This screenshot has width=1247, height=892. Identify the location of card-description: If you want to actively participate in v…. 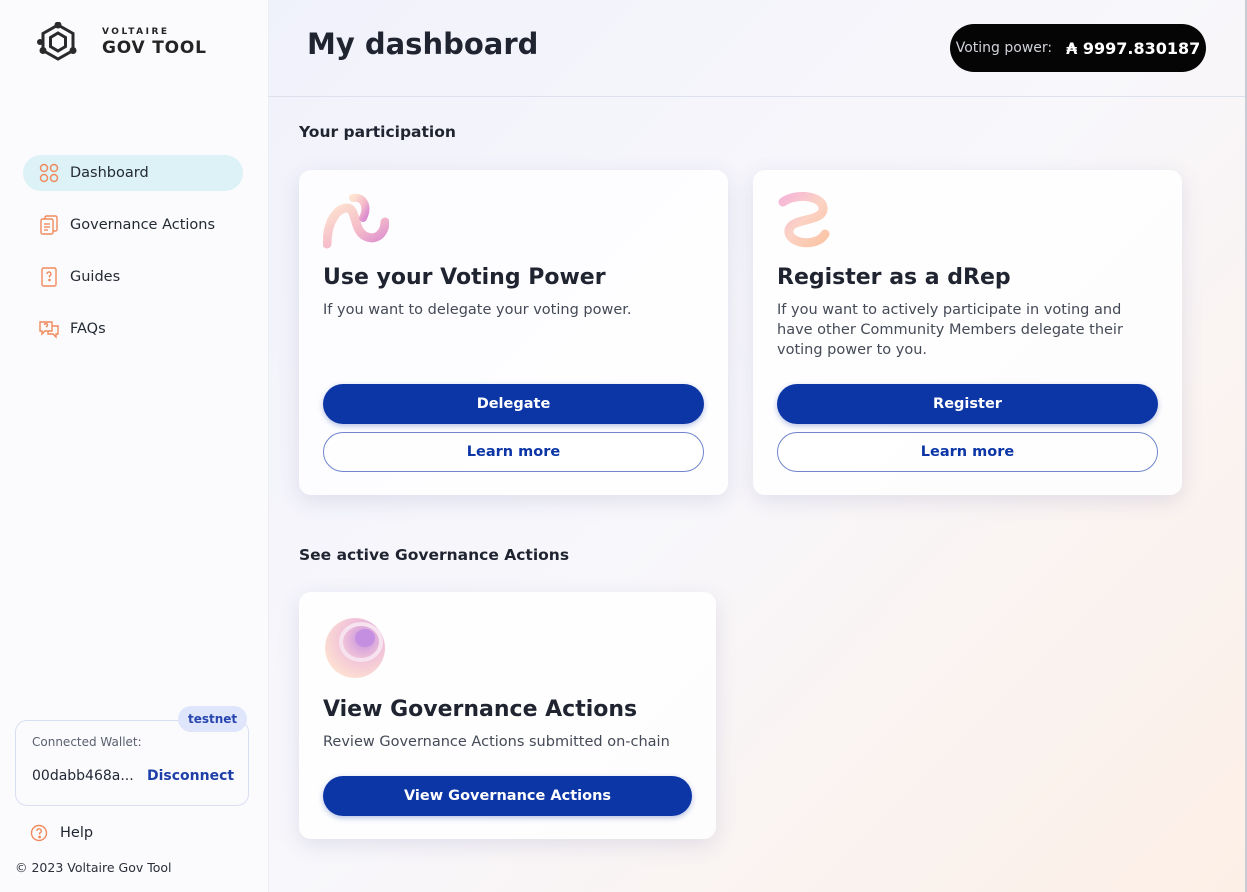
(950, 330).